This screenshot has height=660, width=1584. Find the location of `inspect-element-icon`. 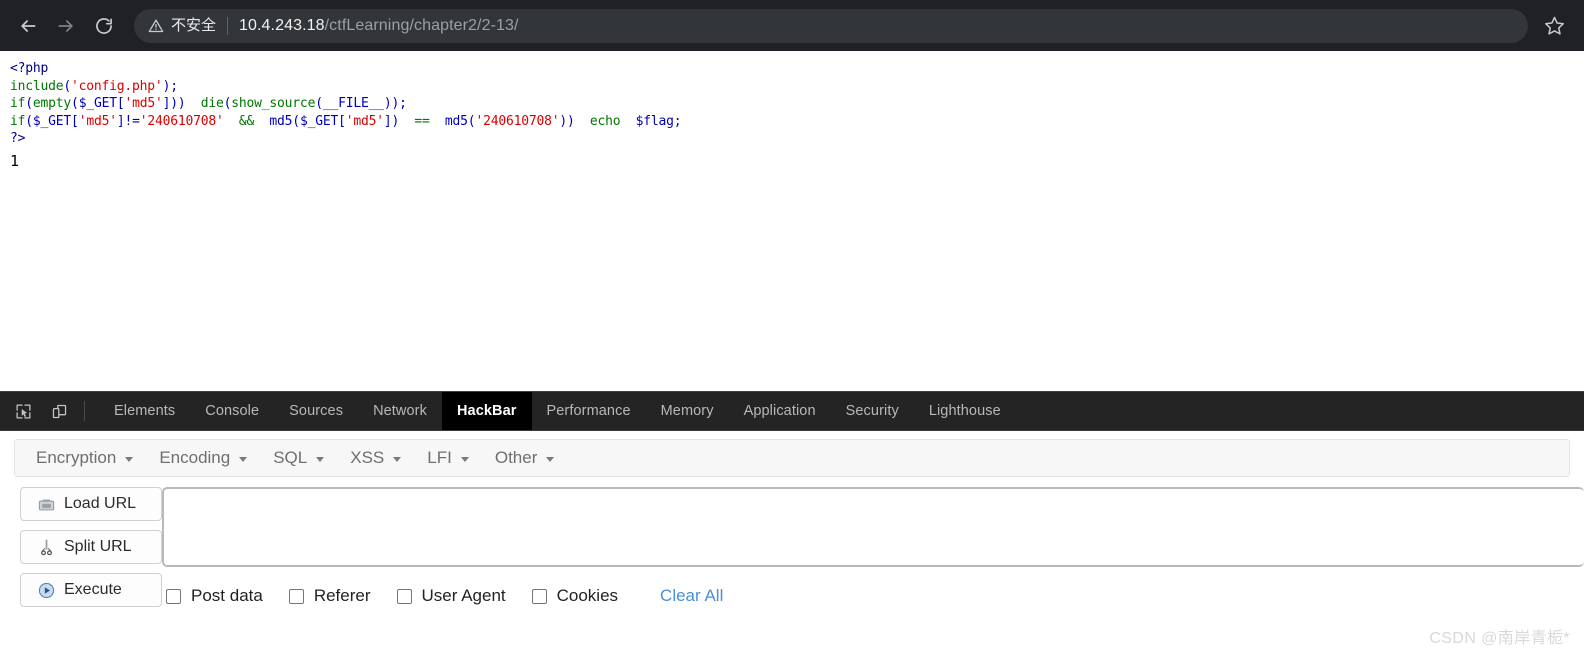

inspect-element-icon is located at coordinates (23, 411).